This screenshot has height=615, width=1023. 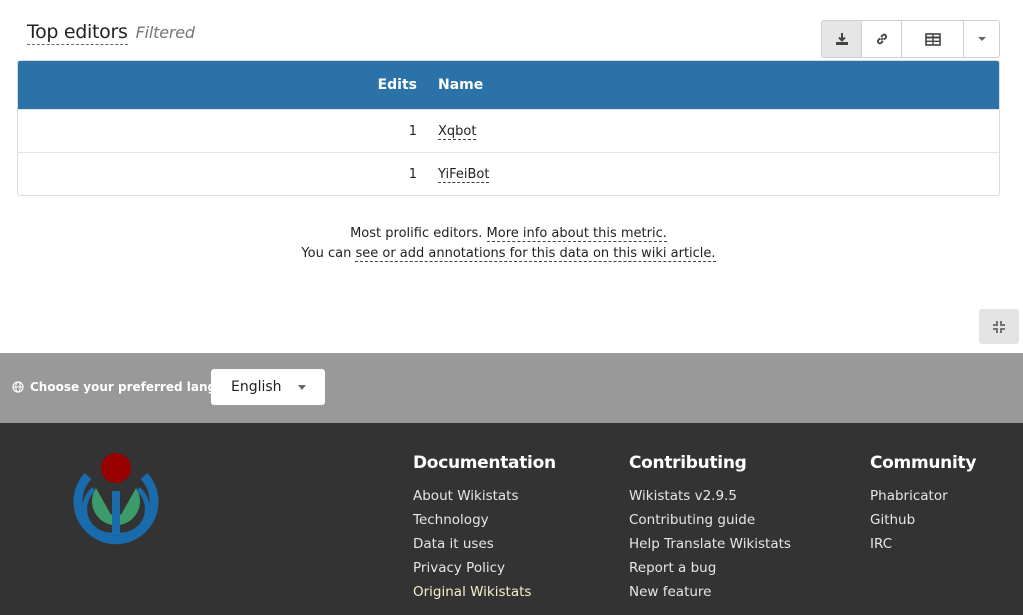 I want to click on download-icon, so click(x=841, y=39).